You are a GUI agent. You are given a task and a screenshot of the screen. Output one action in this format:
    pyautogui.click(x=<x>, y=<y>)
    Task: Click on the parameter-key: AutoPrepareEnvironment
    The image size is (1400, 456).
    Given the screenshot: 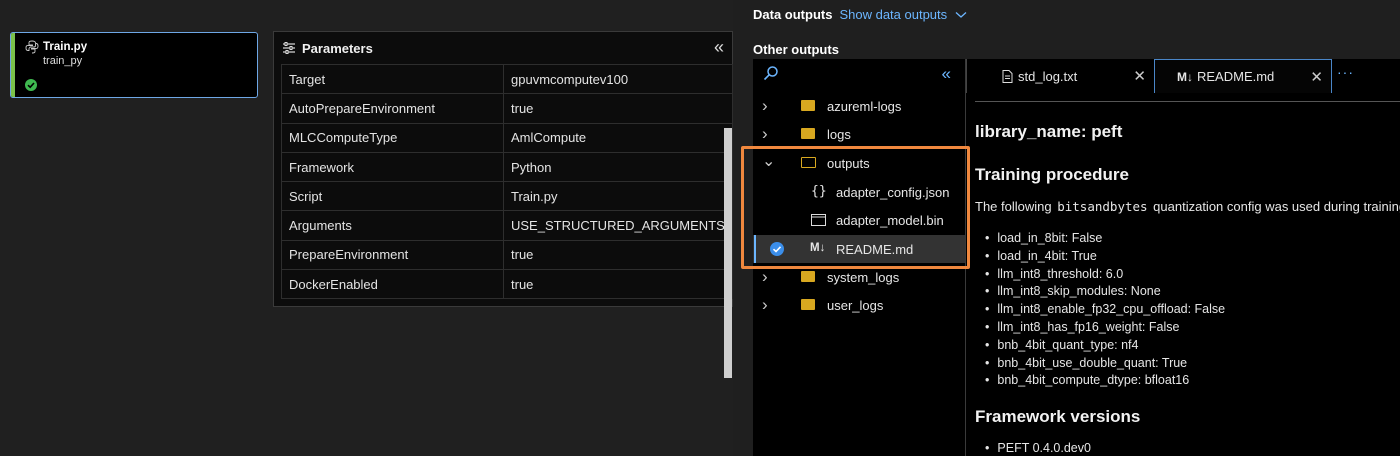 What is the action you would take?
    pyautogui.click(x=392, y=108)
    